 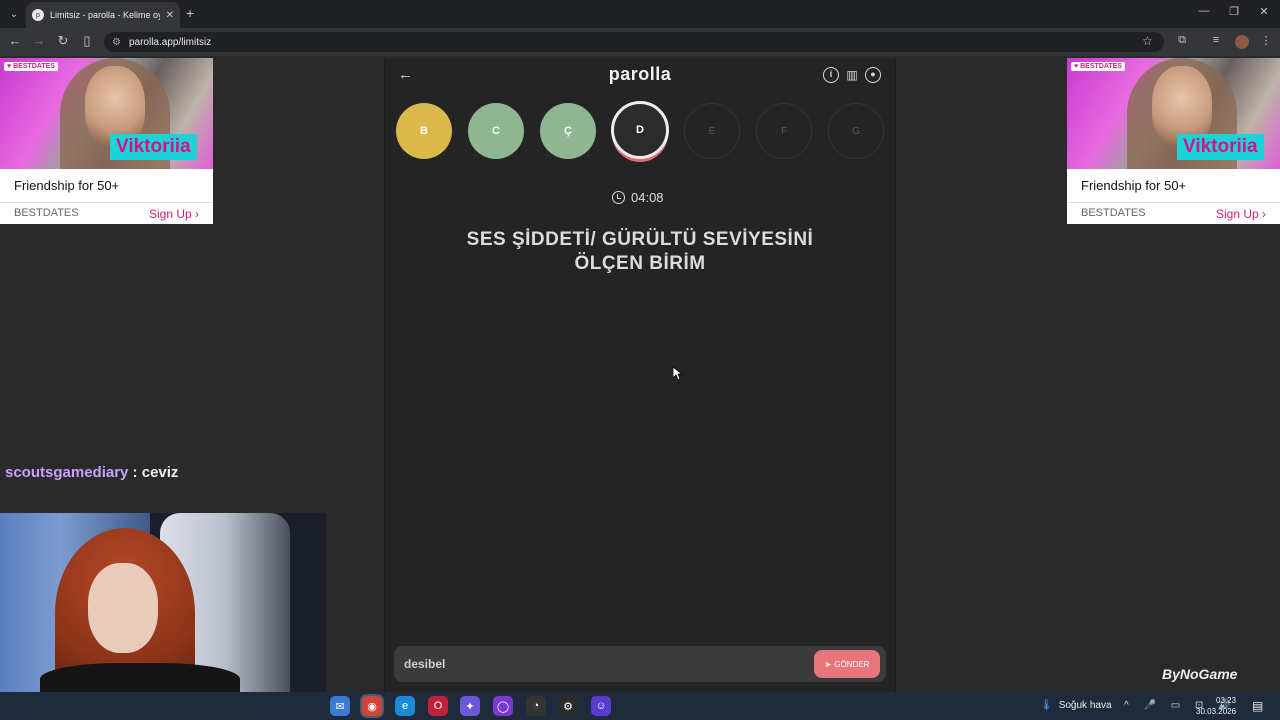 What do you see at coordinates (170, 42) in the screenshot?
I see `url-text: parolla.app/limitsiz` at bounding box center [170, 42].